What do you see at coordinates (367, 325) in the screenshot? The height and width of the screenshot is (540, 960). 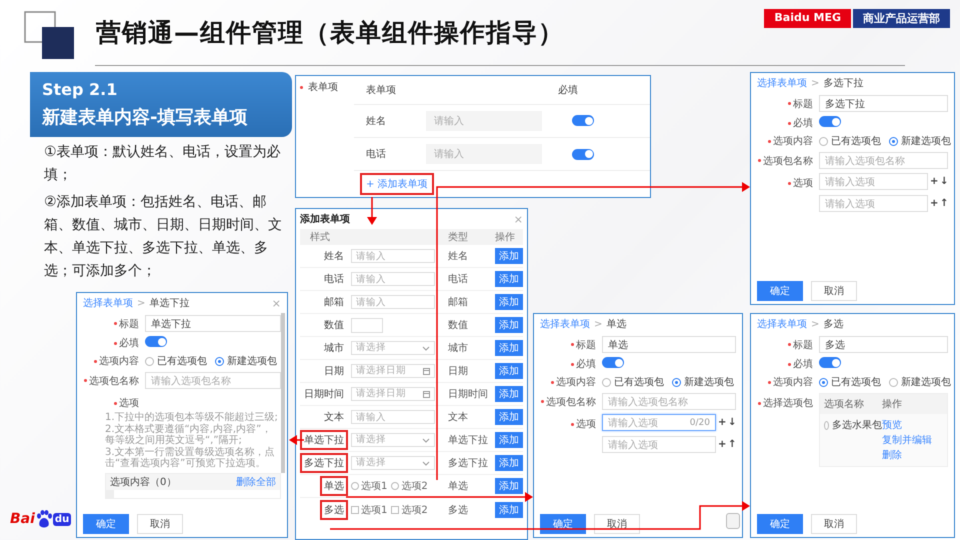 I see `number-field` at bounding box center [367, 325].